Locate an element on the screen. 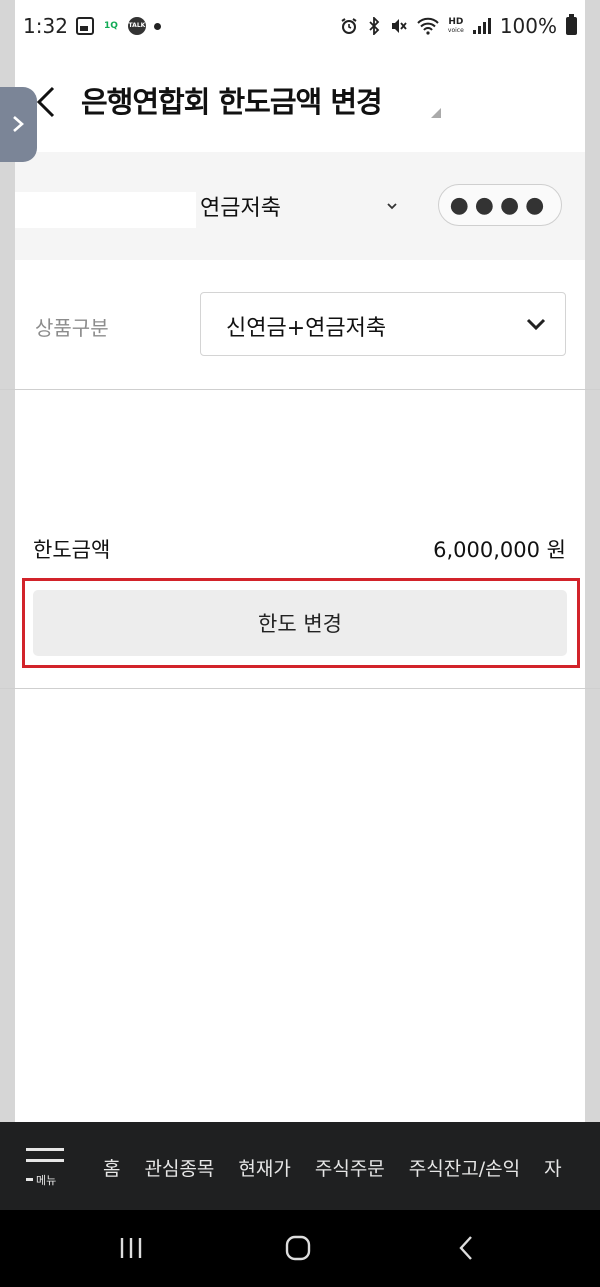 The height and width of the screenshot is (1287, 600). account-bar: 연금저축 ●●●● is located at coordinates (300, 206).